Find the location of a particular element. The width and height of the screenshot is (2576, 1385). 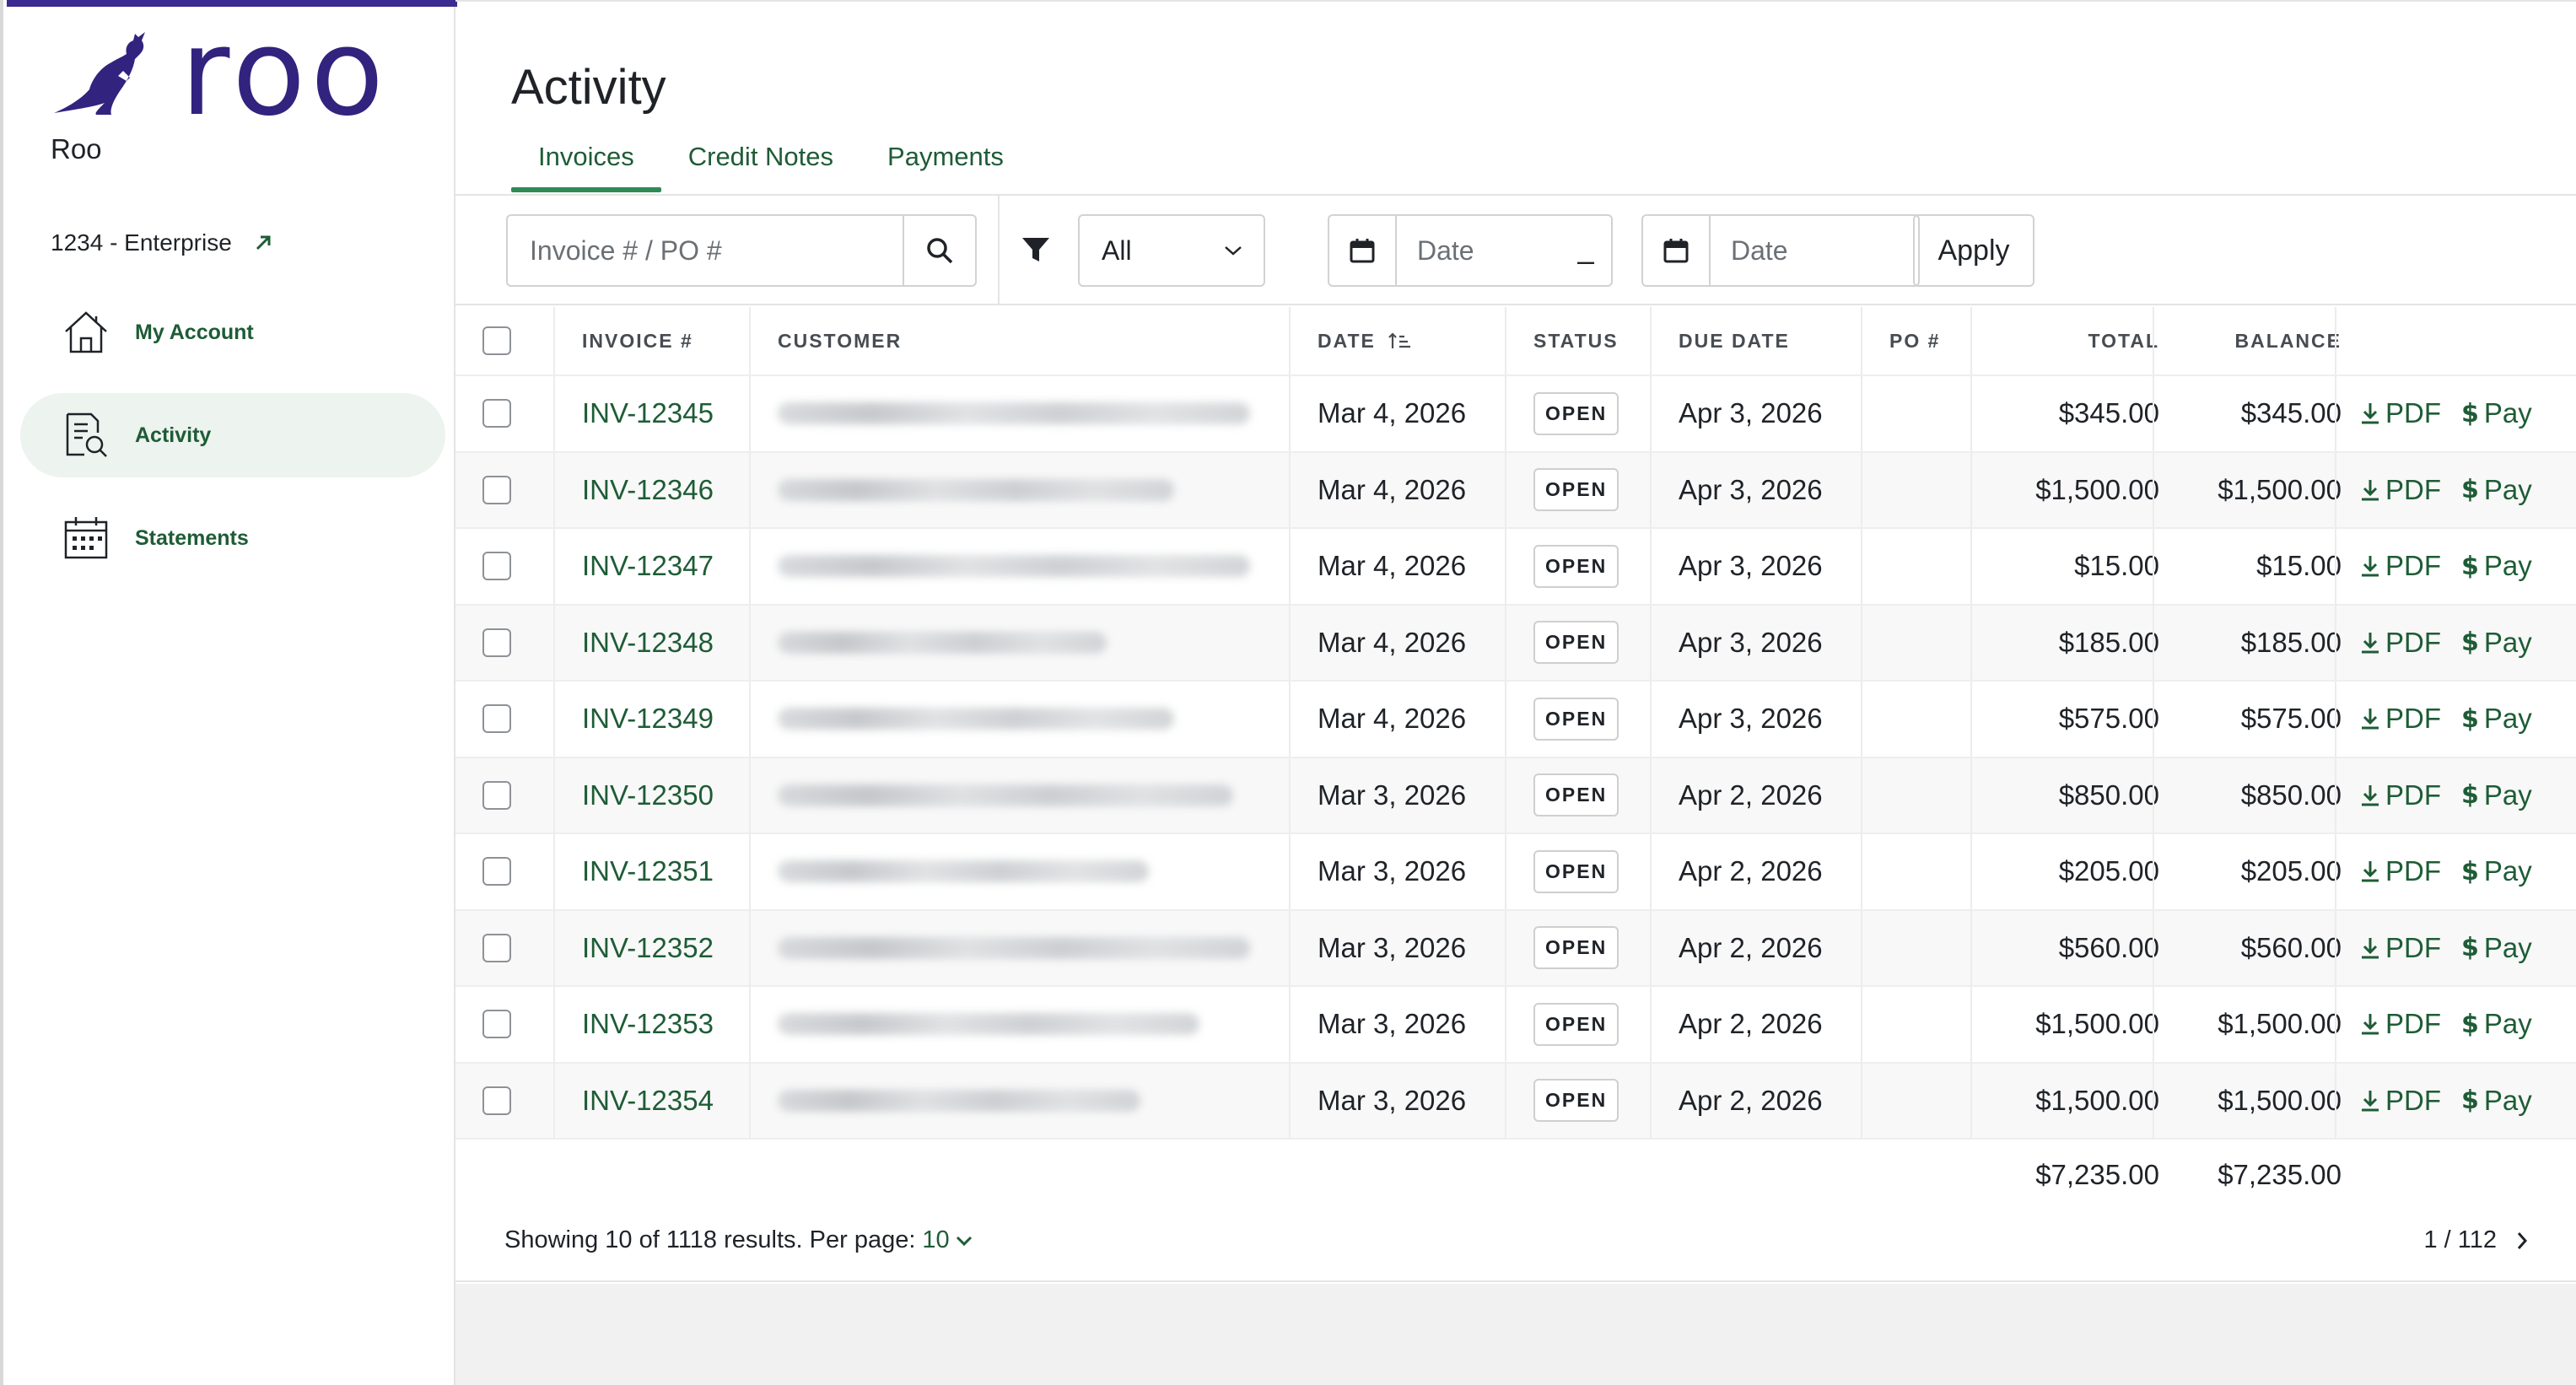

results-text: Showing 10 of 1118 results. Per page: is located at coordinates (710, 1239).